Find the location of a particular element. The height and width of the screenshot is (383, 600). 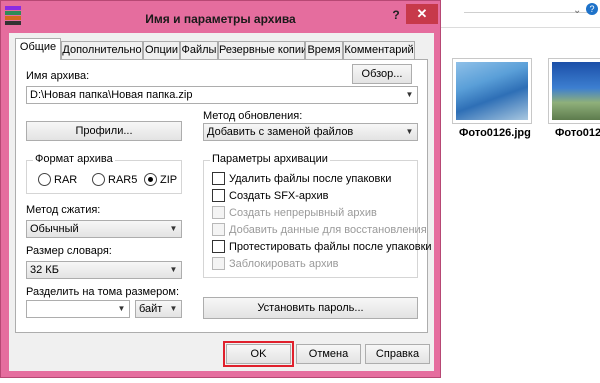

archive-format-title: Формат архива is located at coordinates (74, 159).